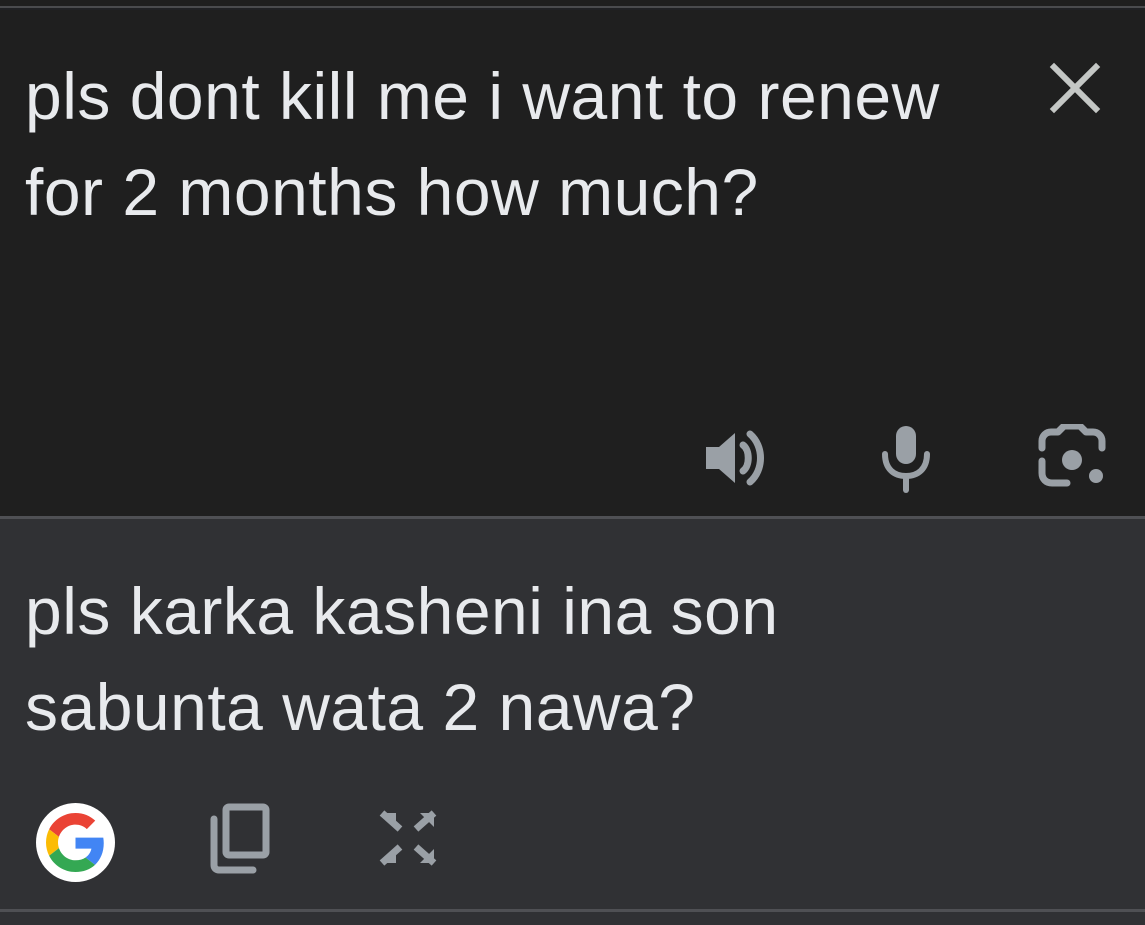 Image resolution: width=1145 pixels, height=925 pixels. What do you see at coordinates (1072, 457) in the screenshot?
I see `camera-lens-icon` at bounding box center [1072, 457].